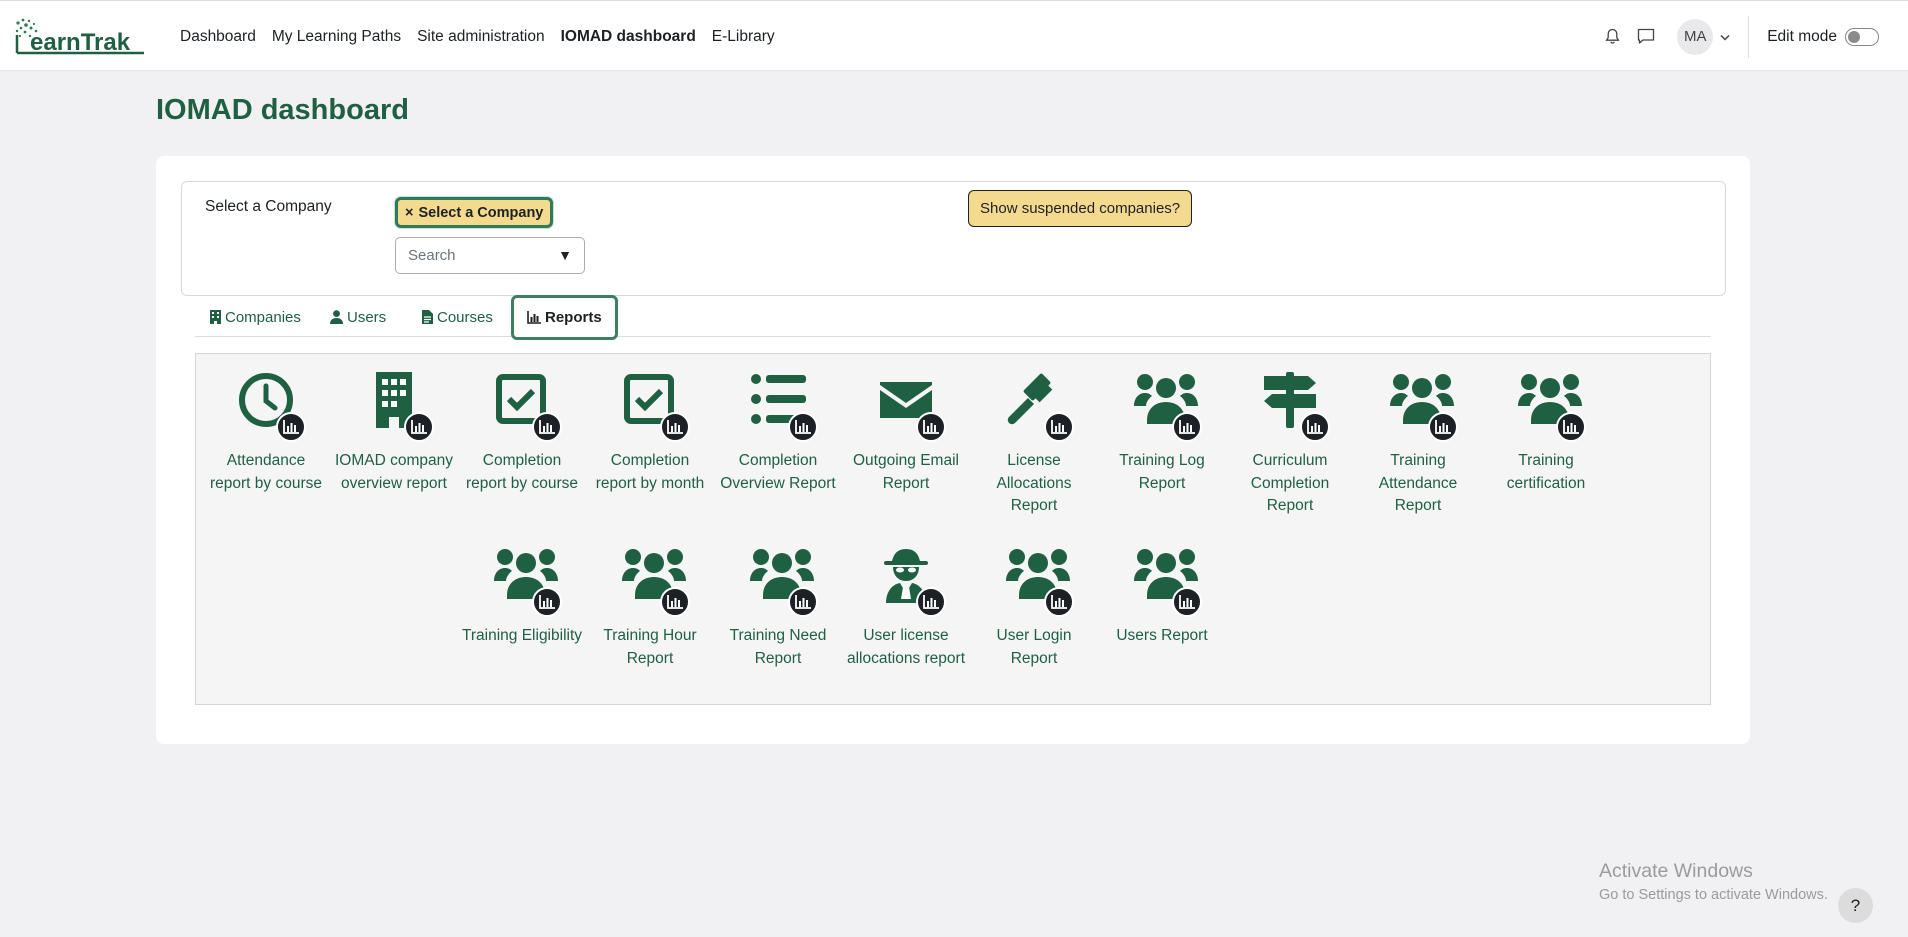 The image size is (1908, 937). Describe the element at coordinates (1546, 472) in the screenshot. I see `report-label: Training certification` at that location.